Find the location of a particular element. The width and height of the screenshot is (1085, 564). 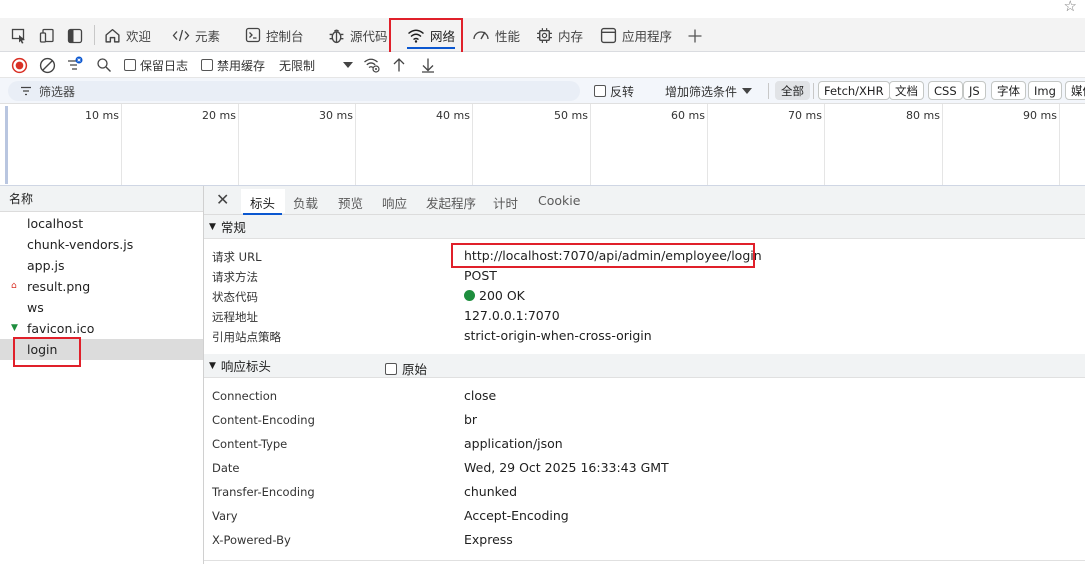

type-filter-all: 全部 is located at coordinates (792, 90).